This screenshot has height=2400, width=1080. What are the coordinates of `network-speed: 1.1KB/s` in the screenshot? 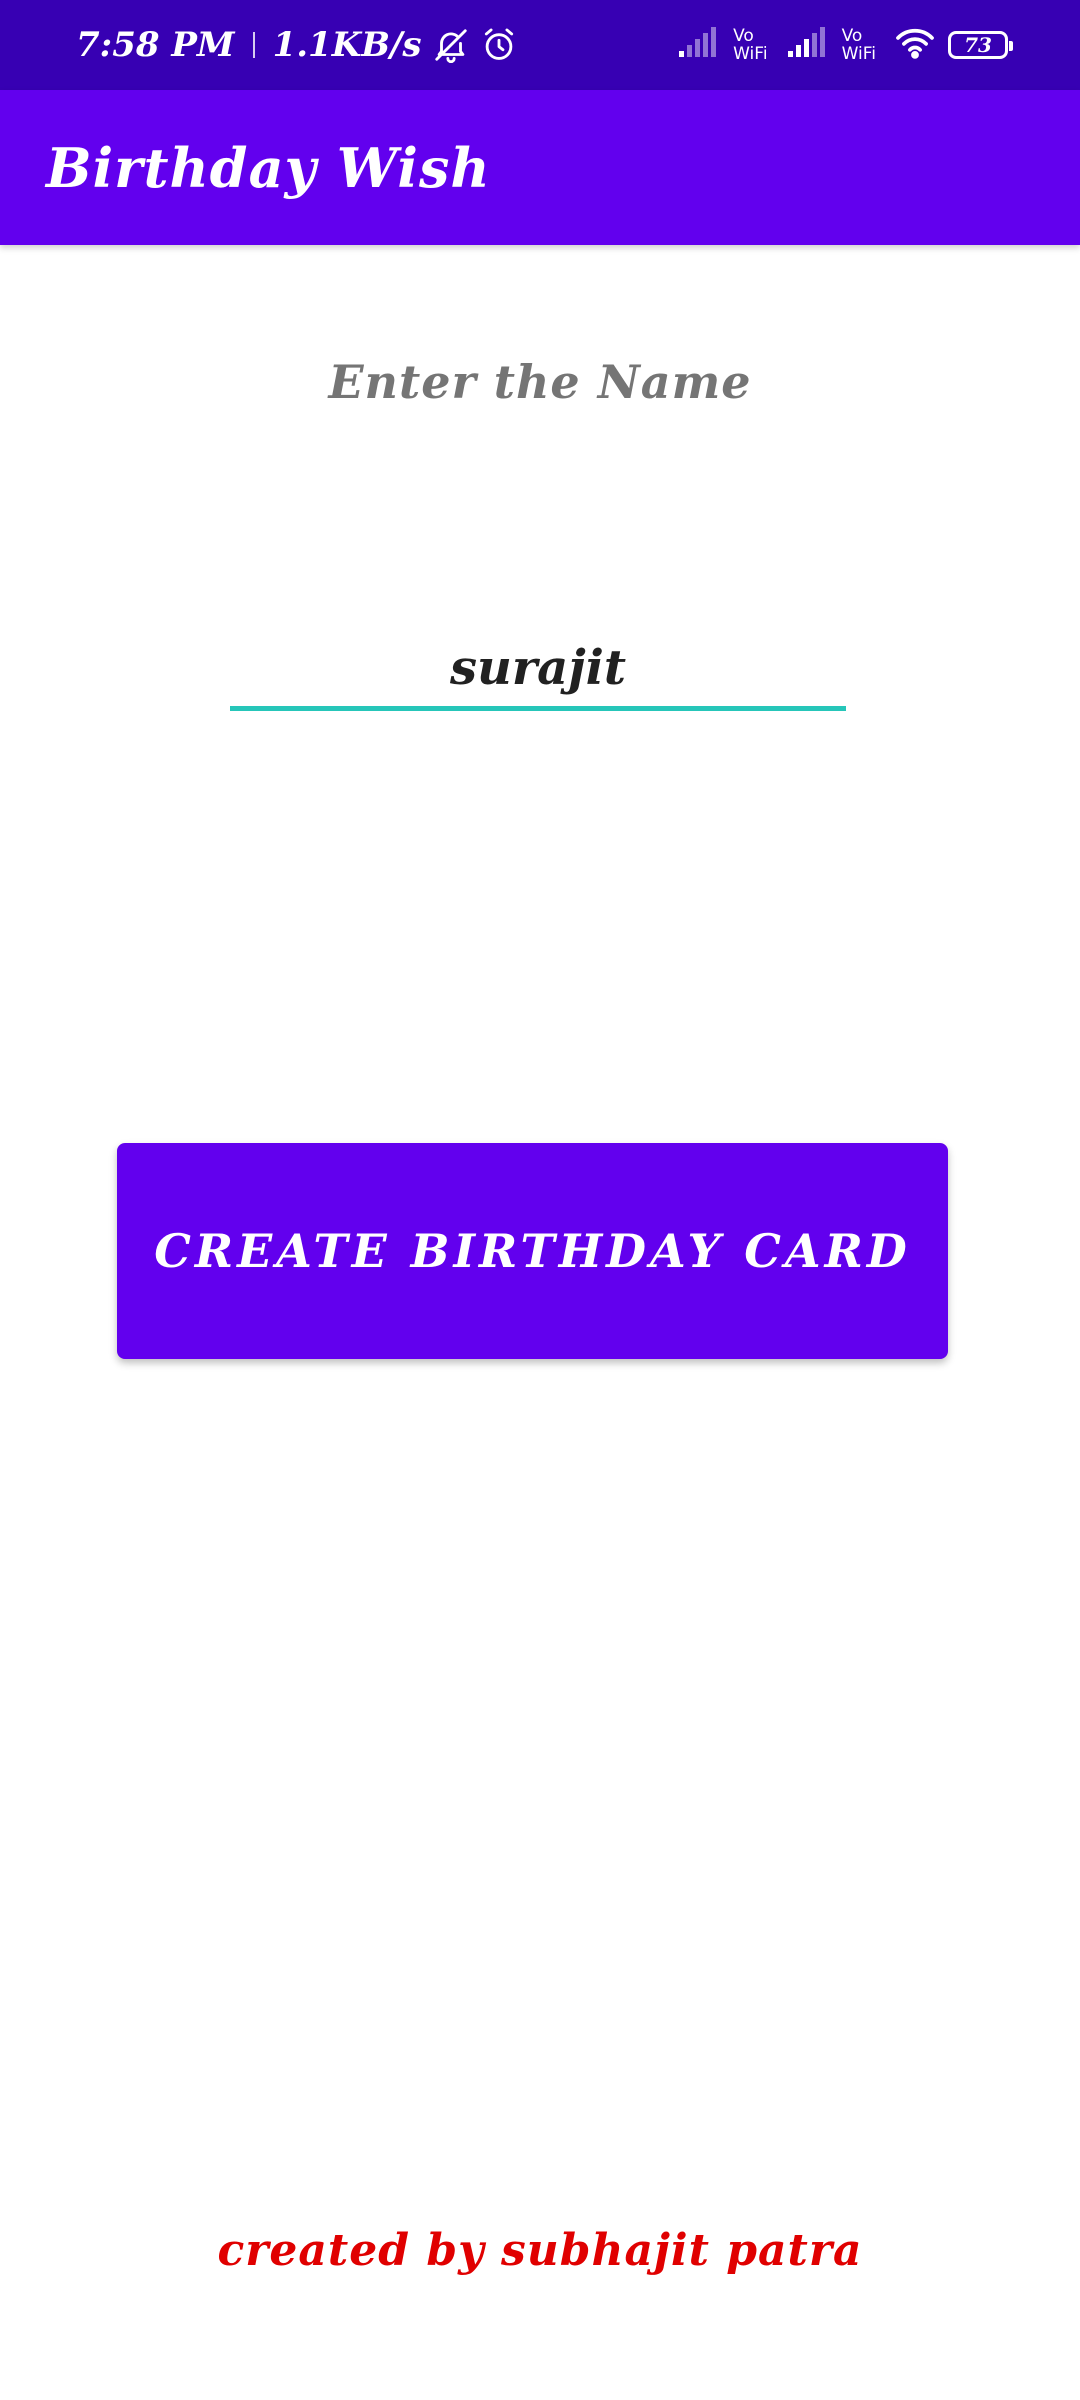 It's located at (347, 45).